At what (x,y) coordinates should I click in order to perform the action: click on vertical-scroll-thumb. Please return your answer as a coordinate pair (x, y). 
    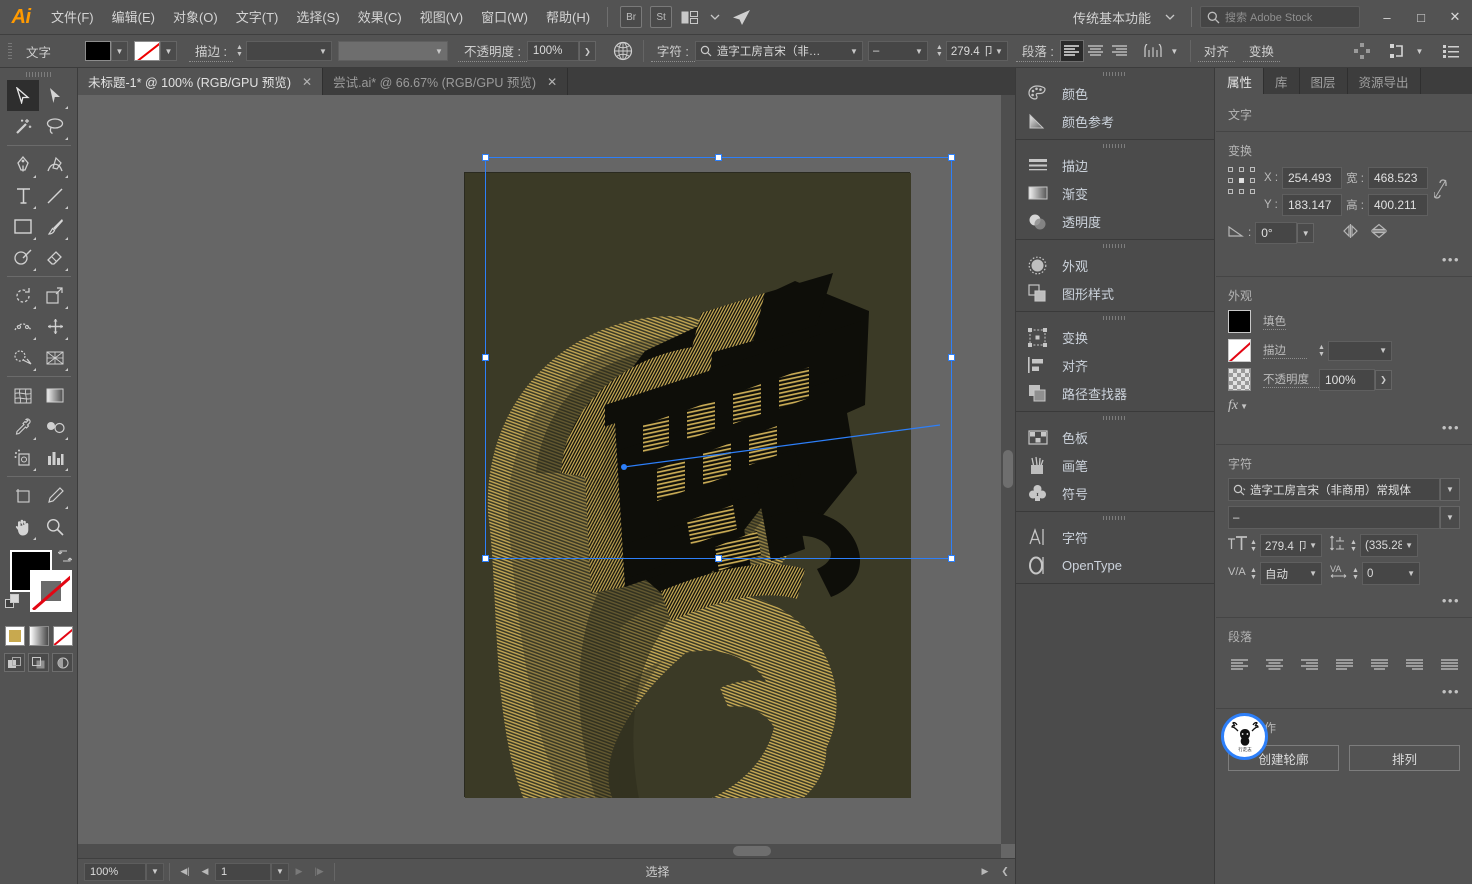
    Looking at the image, I should click on (1008, 469).